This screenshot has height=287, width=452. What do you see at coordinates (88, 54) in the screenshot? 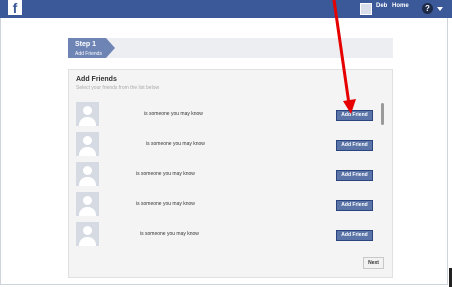
I see `step-subtitle: Add Friends` at bounding box center [88, 54].